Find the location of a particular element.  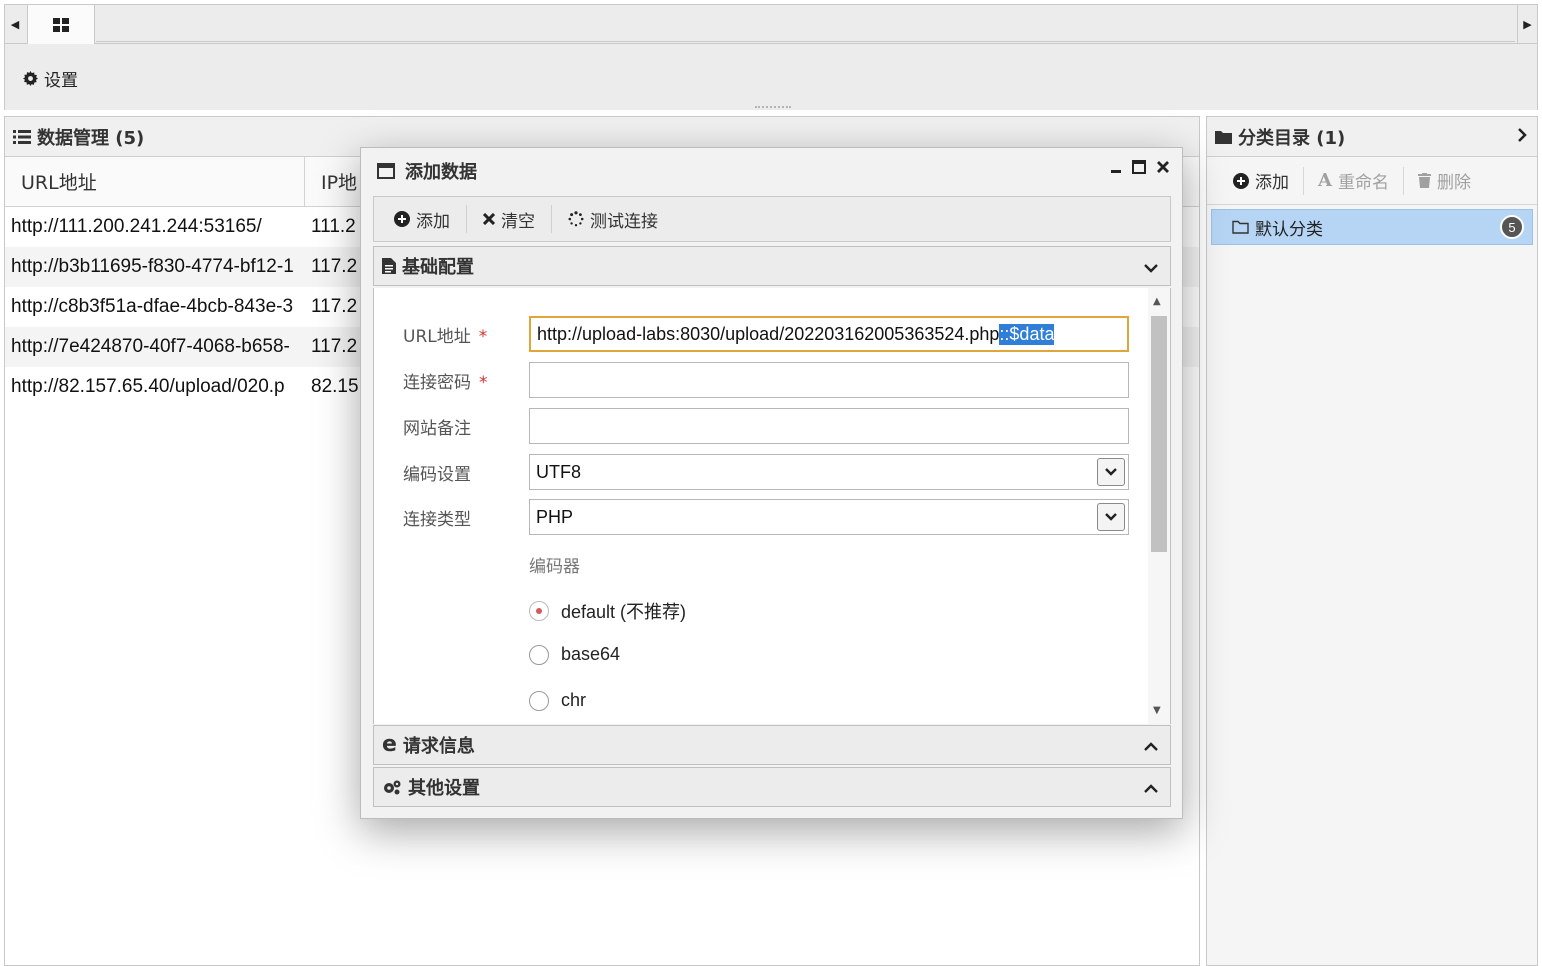

cell-url: http://7e424870-40f7-4068-b658- is located at coordinates (150, 346).